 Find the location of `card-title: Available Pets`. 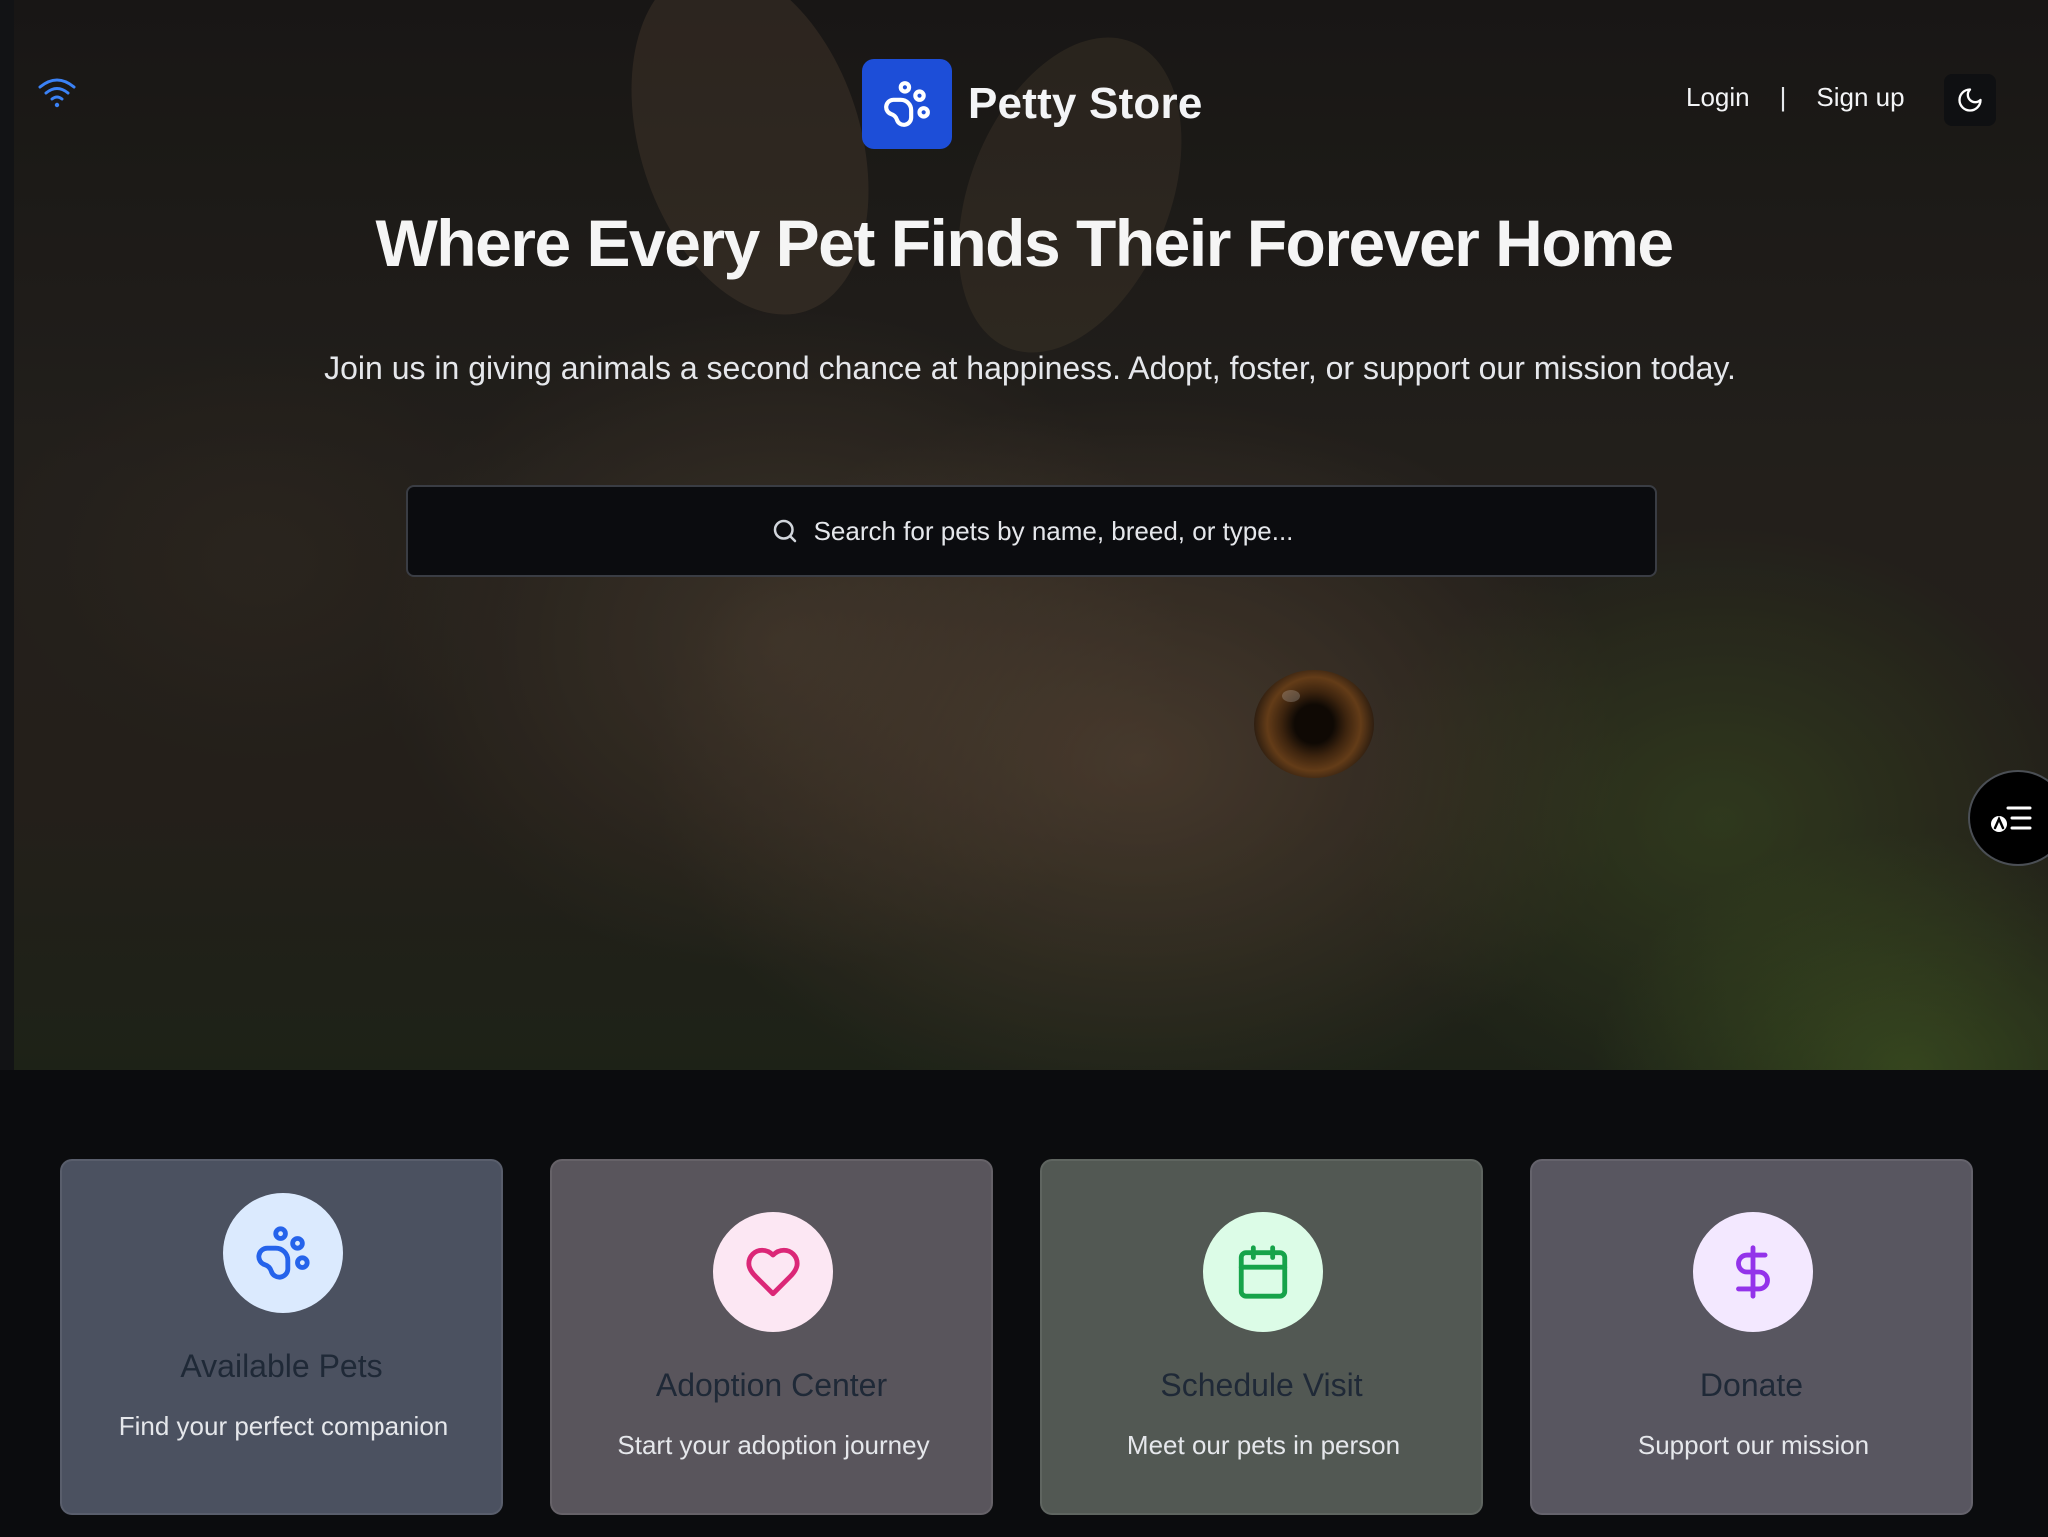

card-title: Available Pets is located at coordinates (281, 1366).